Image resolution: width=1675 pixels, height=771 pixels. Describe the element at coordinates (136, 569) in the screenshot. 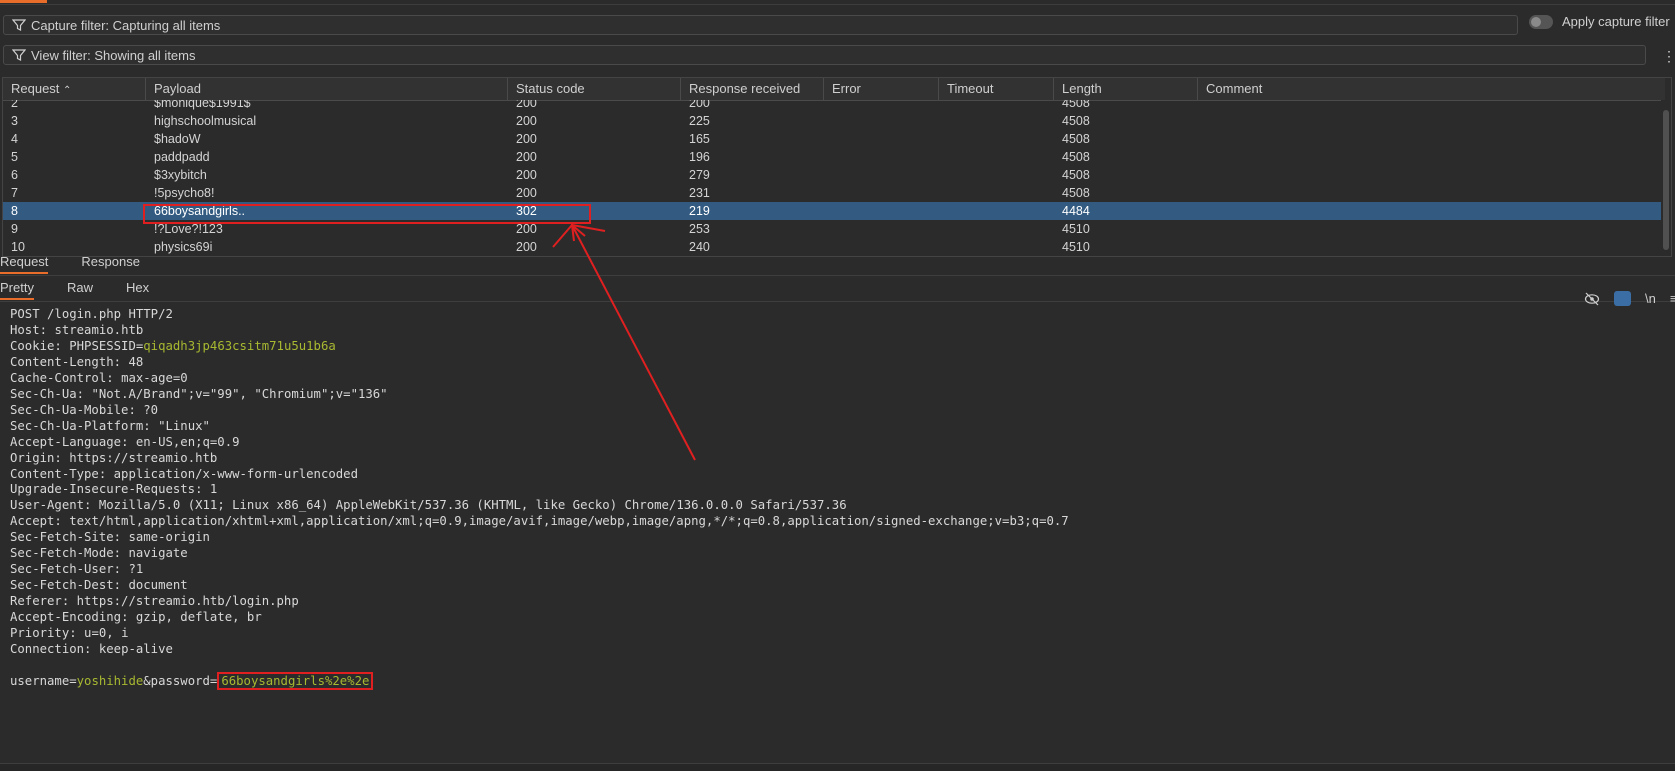

I see `header-value: ?1` at that location.